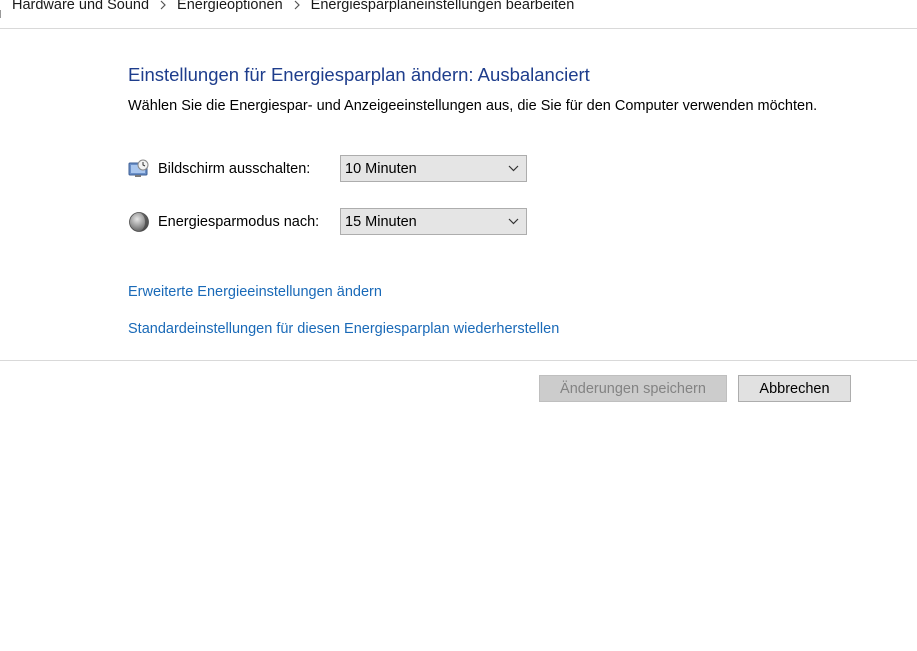 The height and width of the screenshot is (651, 917). I want to click on setting-row-display-off: Bildschirm ausschalten: 10 Minuten, so click(327, 168).